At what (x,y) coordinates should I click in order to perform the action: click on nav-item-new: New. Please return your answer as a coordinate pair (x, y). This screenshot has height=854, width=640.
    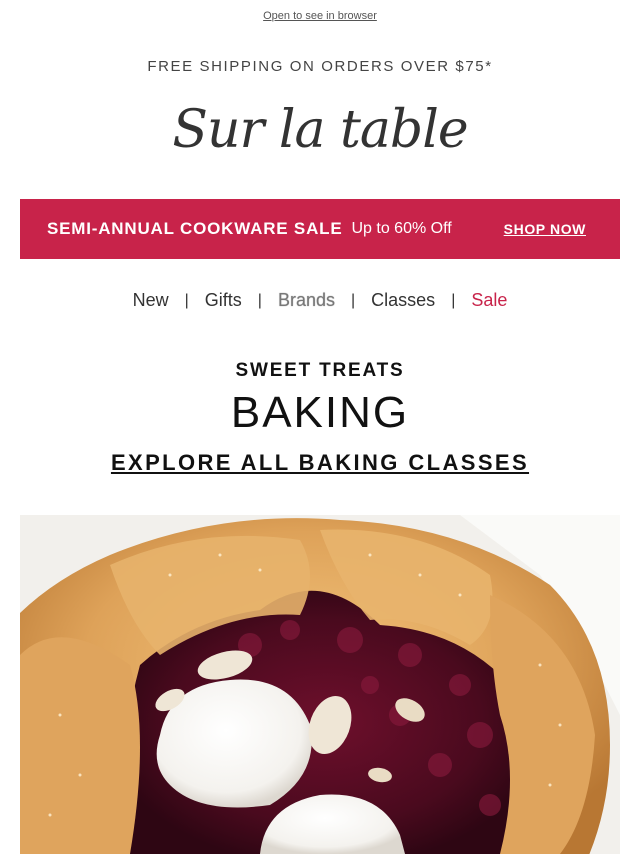
    Looking at the image, I should click on (151, 300).